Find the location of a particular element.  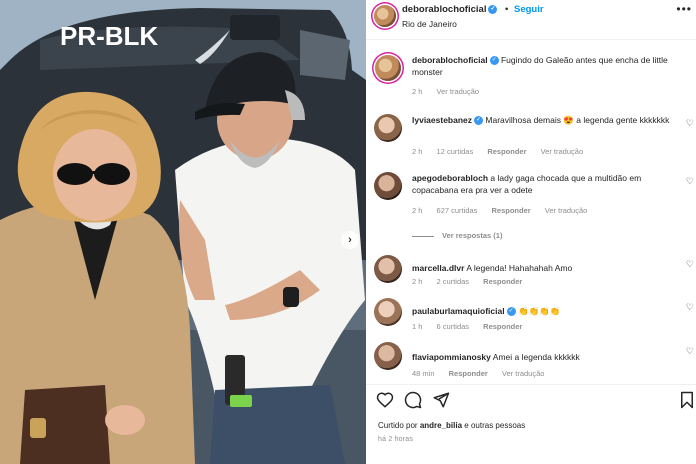

comment-meta: 2 h 627 curtidas Responder Ver tradução is located at coordinates (505, 210).